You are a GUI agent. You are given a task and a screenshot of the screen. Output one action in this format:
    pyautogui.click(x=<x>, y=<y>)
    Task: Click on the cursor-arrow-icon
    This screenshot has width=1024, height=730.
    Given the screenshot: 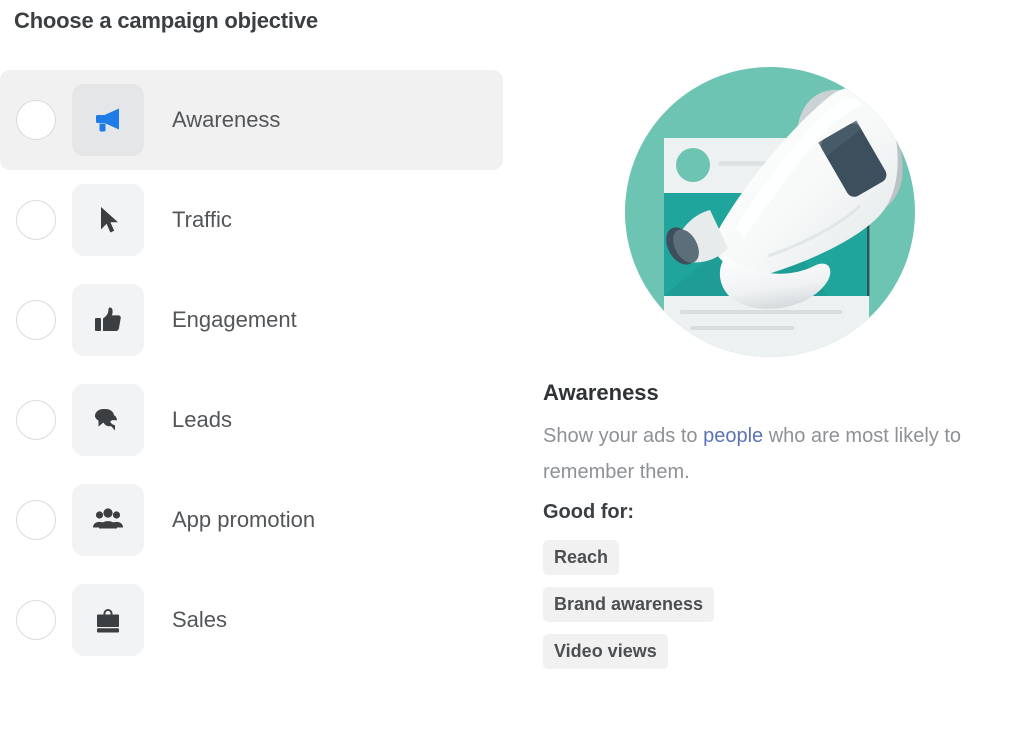 What is the action you would take?
    pyautogui.click(x=108, y=220)
    